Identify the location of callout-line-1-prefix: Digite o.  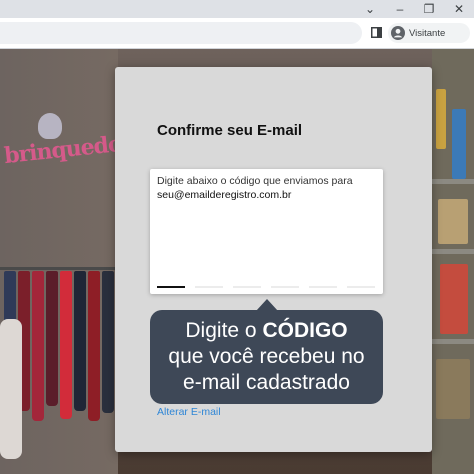
(224, 330).